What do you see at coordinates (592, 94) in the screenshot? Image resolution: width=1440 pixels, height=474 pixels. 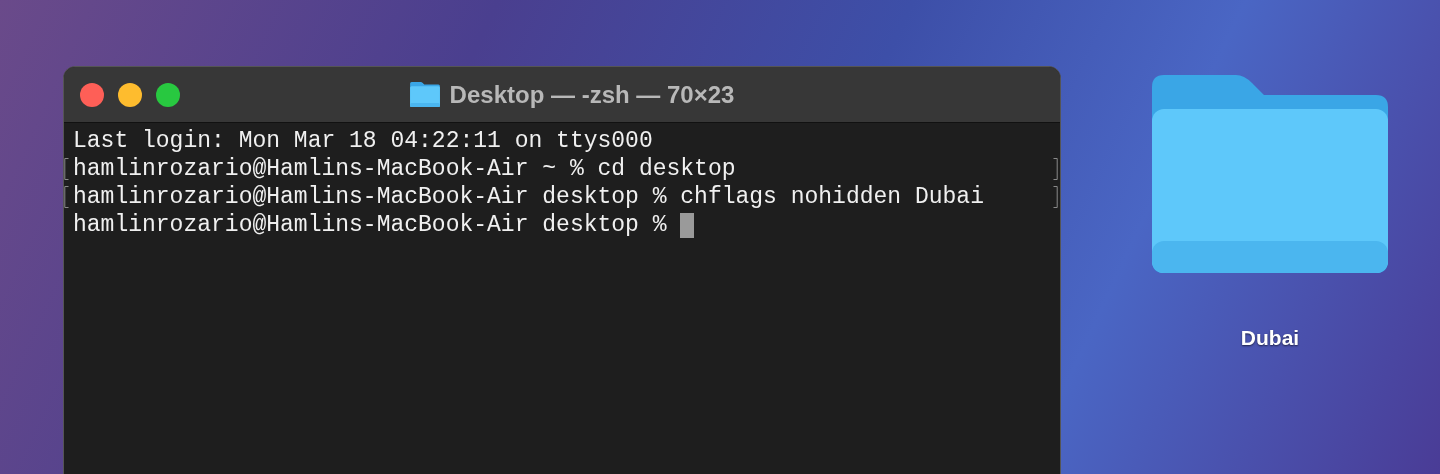 I see `window-title: Desktop — -zsh — 70×23` at bounding box center [592, 94].